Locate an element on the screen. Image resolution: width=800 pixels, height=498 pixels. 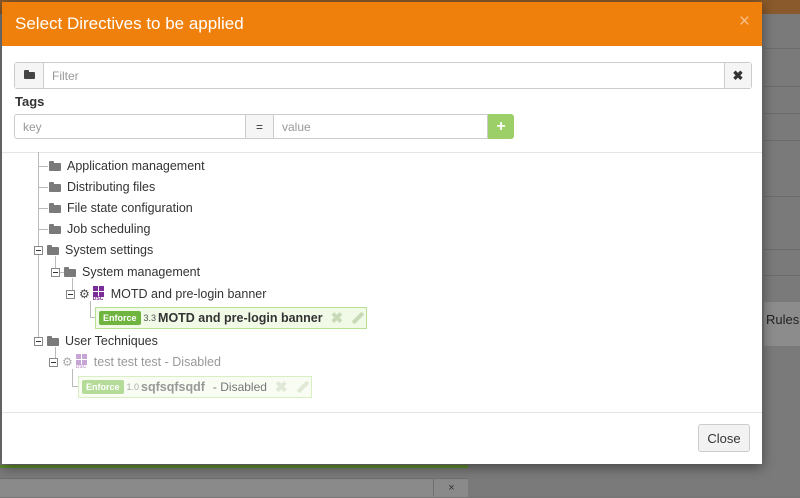
directive-name: MOTD and pre-login banner is located at coordinates (240, 318).